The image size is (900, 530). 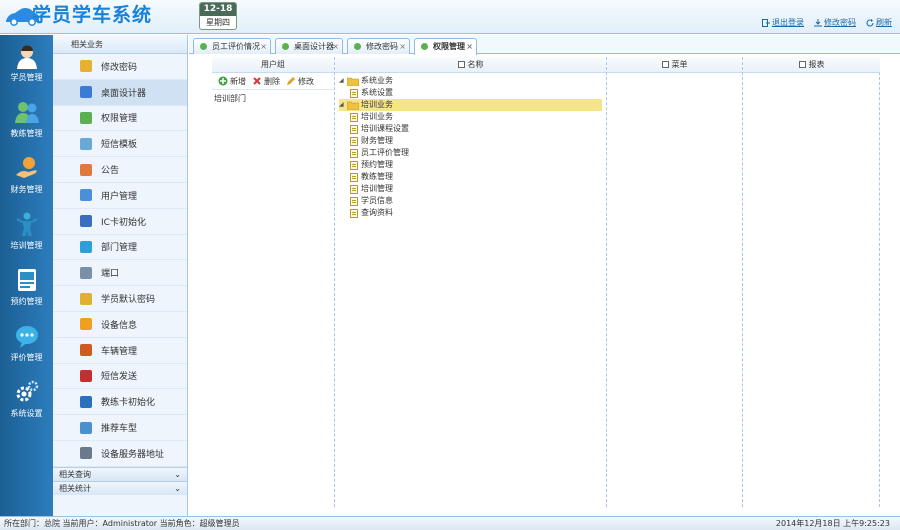 What do you see at coordinates (26, 231) in the screenshot?
I see `nav-training: 培训管理` at bounding box center [26, 231].